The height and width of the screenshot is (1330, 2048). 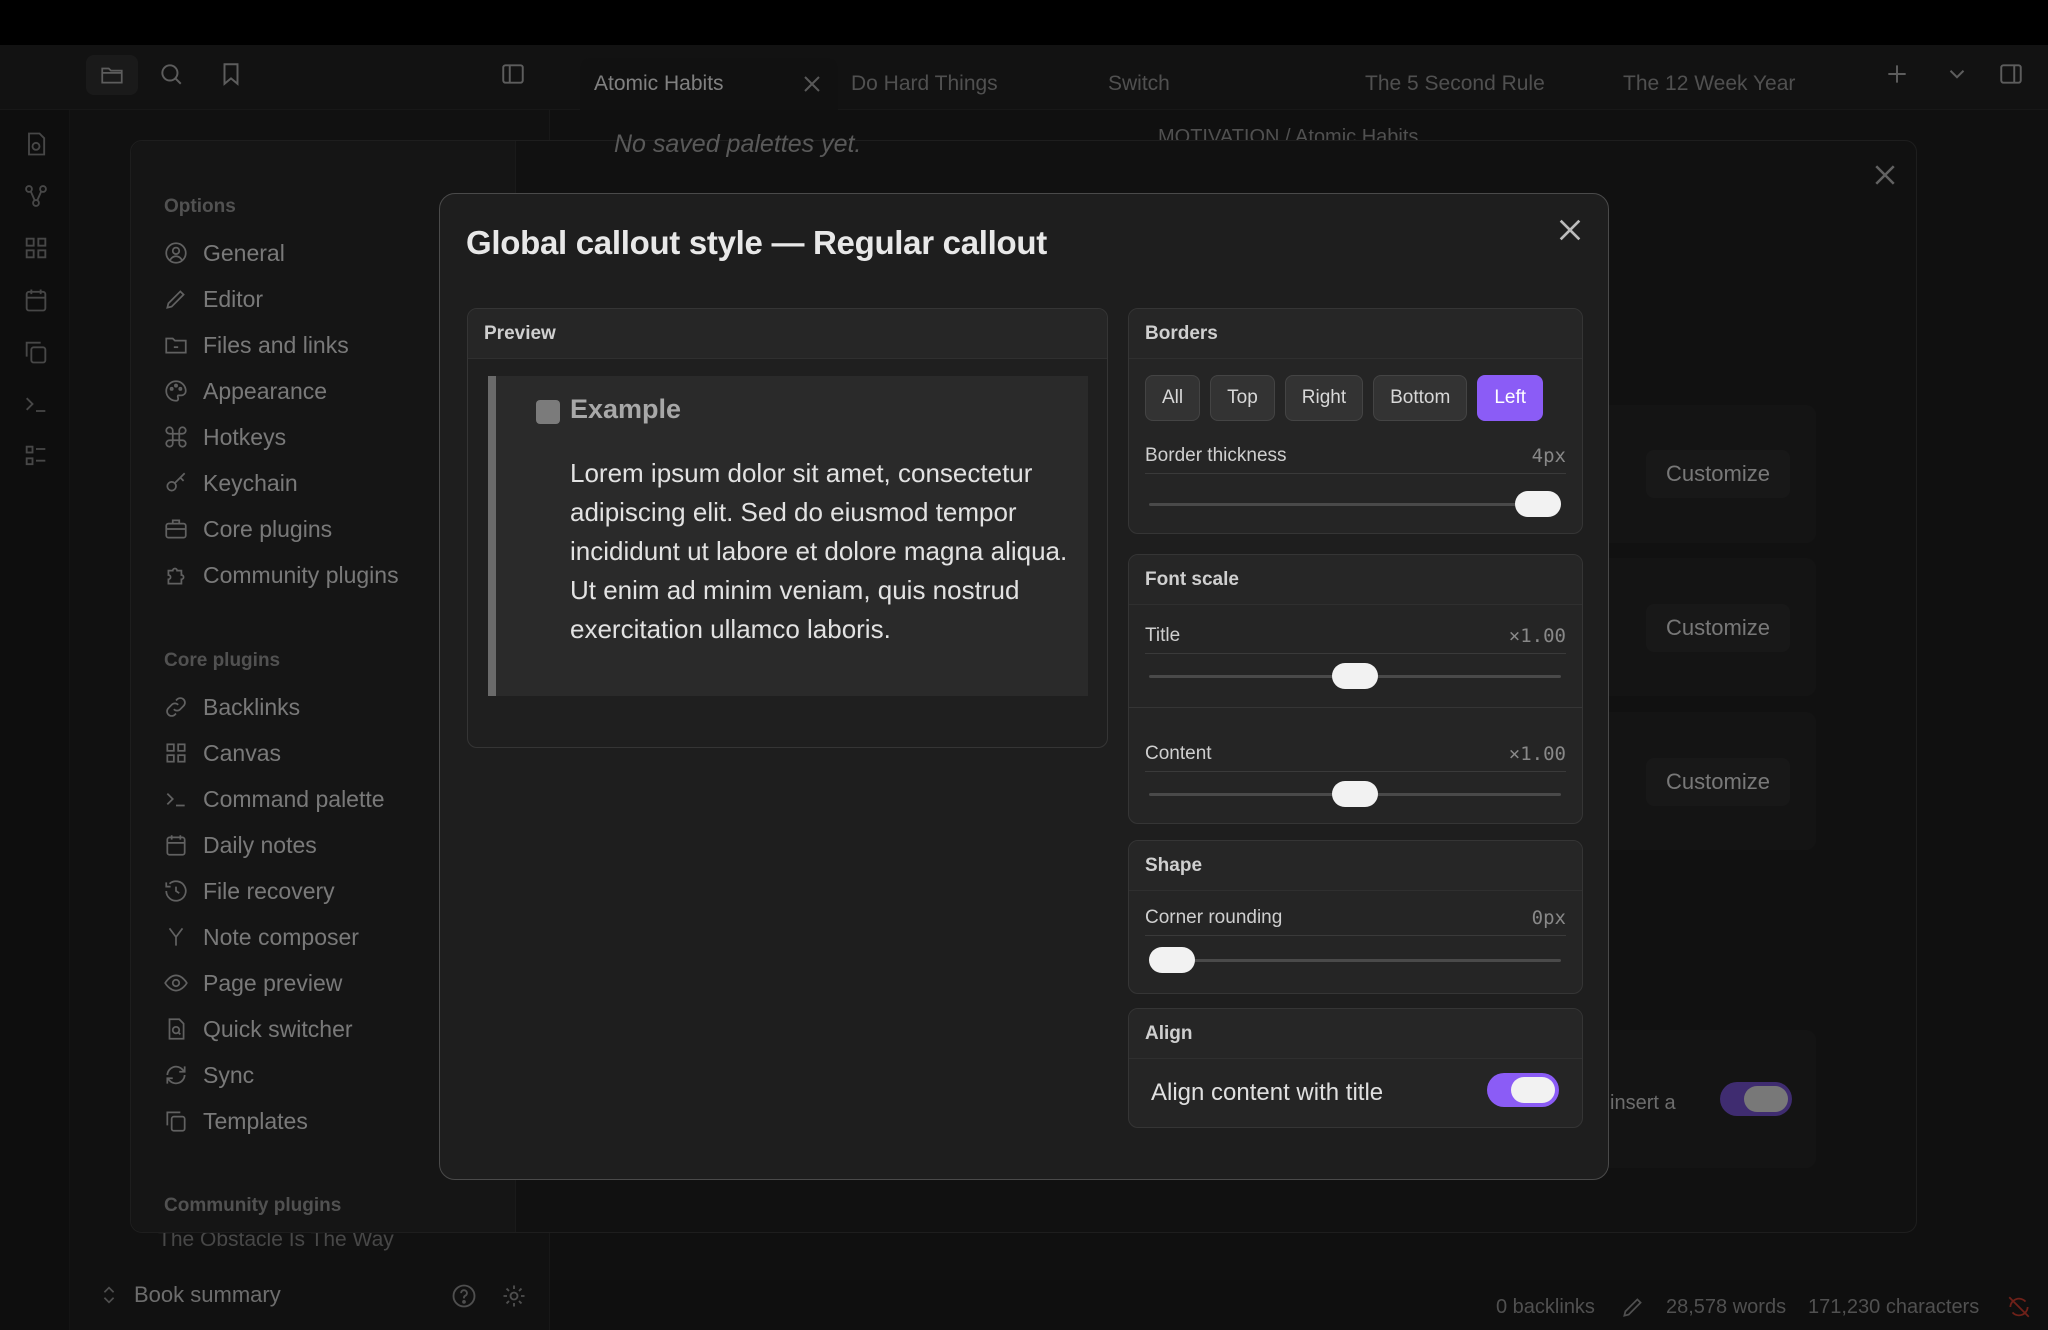 What do you see at coordinates (1420, 398) in the screenshot?
I see `border-bottom-button: Bottom` at bounding box center [1420, 398].